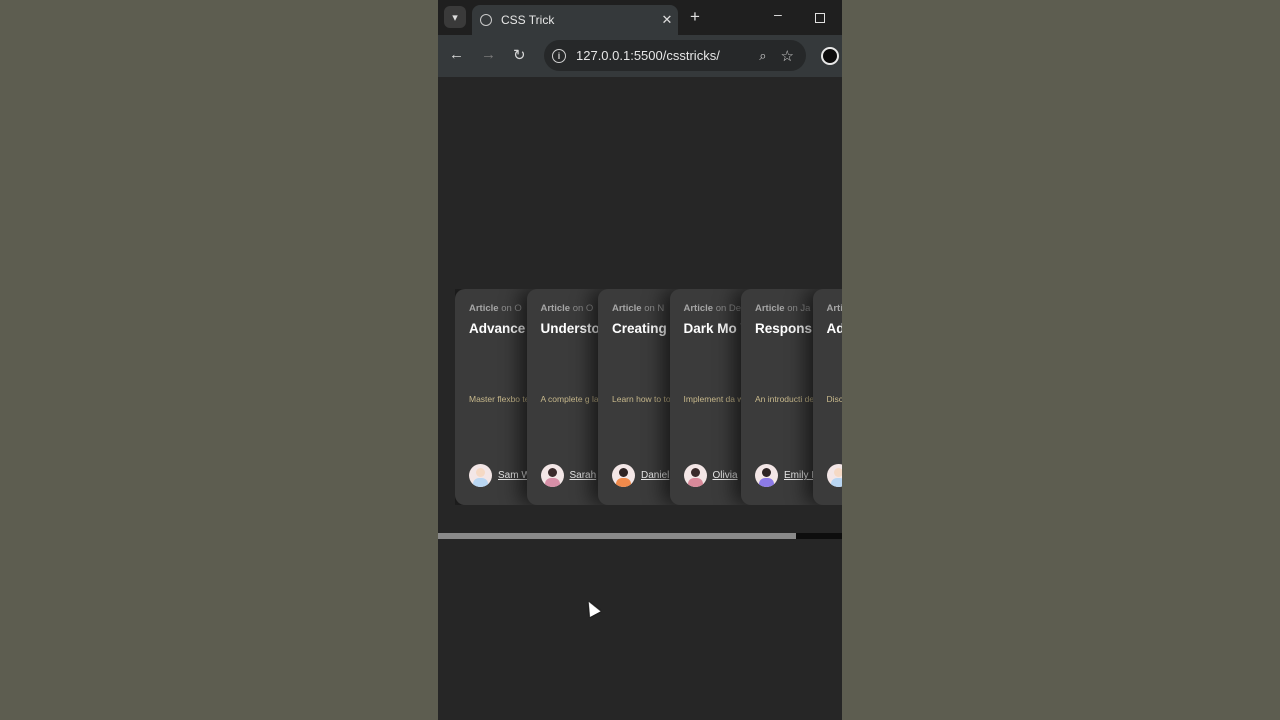 Image resolution: width=1280 pixels, height=720 pixels. I want to click on author-link: Daniel, so click(655, 475).